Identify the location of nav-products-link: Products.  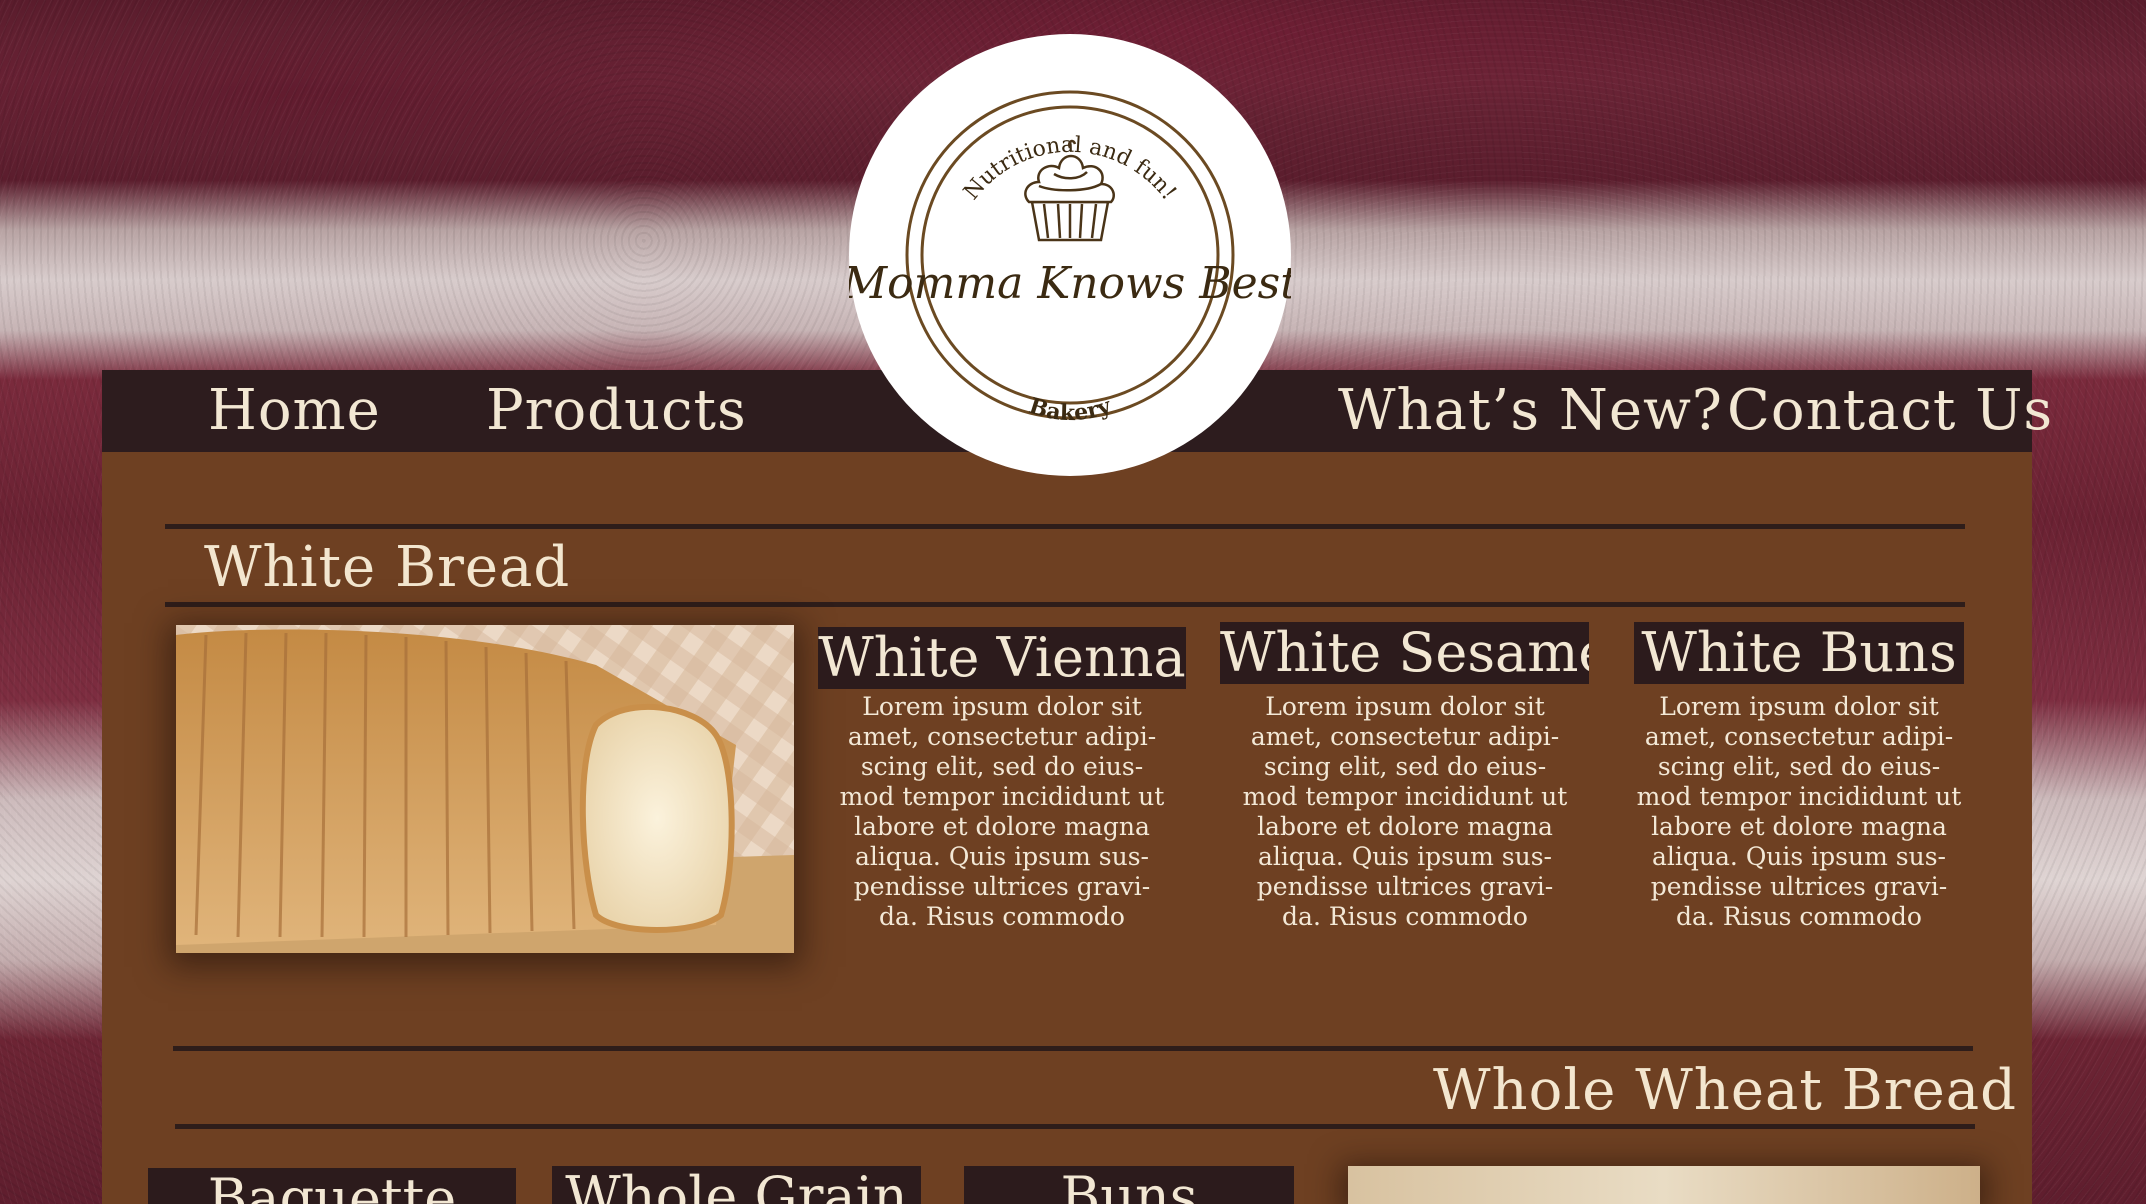
(616, 411).